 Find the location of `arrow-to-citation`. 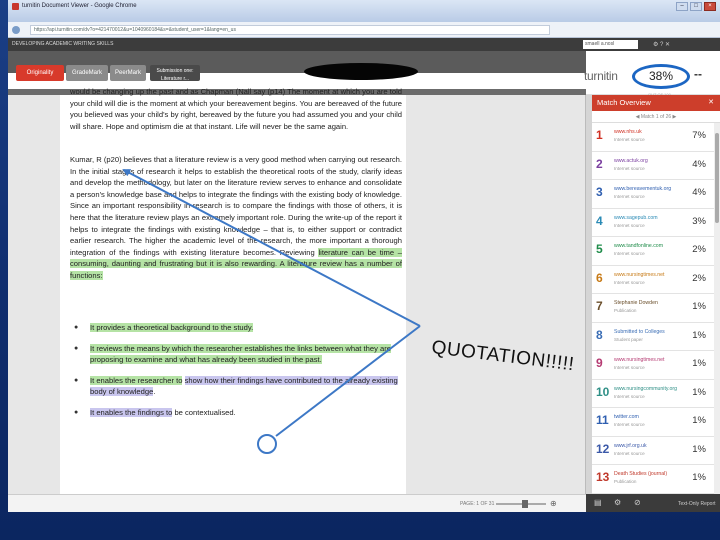

arrow-to-citation is located at coordinates (271, 248).